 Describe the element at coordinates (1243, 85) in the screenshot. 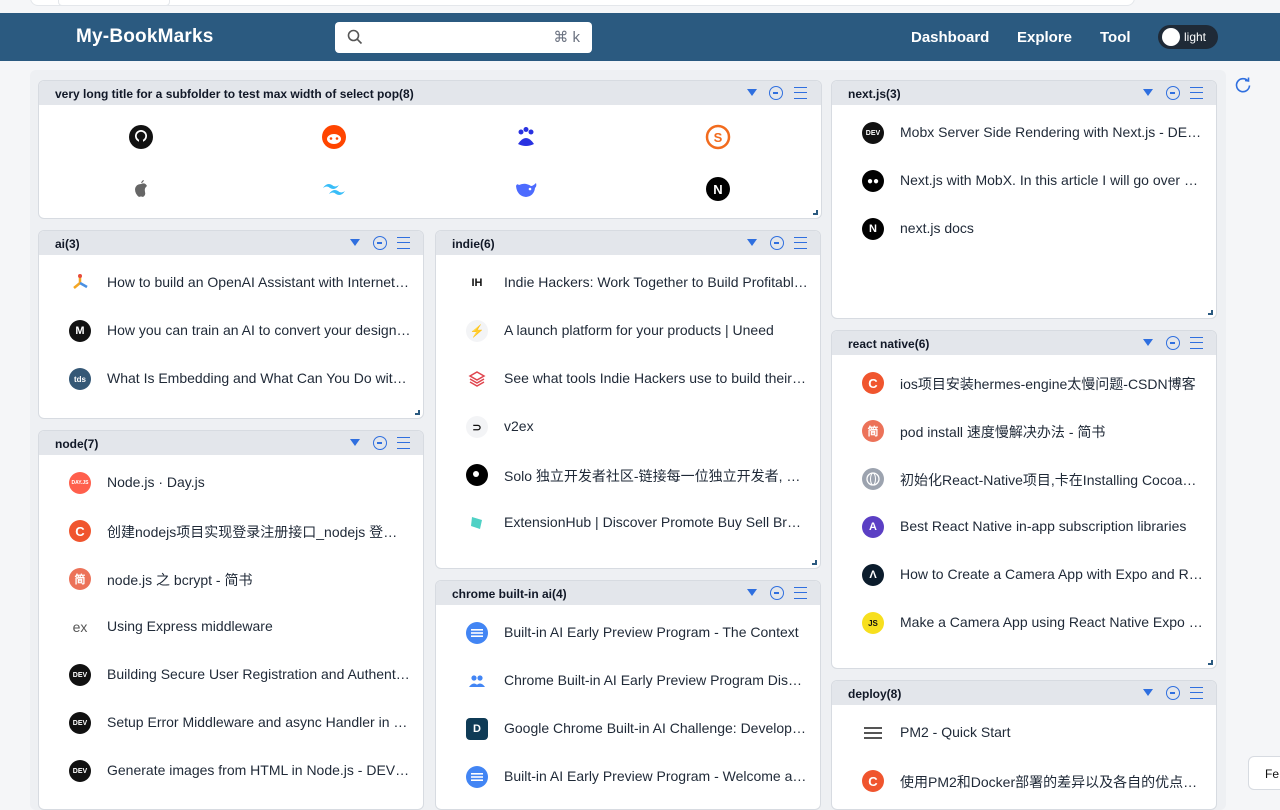

I see `refresh-icon` at that location.